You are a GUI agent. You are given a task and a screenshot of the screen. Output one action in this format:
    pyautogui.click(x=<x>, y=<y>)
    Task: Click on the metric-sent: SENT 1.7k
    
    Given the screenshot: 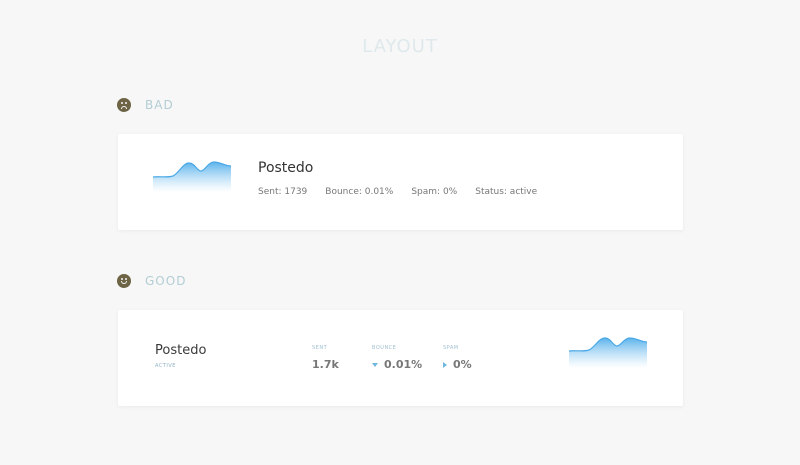 What is the action you would take?
    pyautogui.click(x=325, y=358)
    